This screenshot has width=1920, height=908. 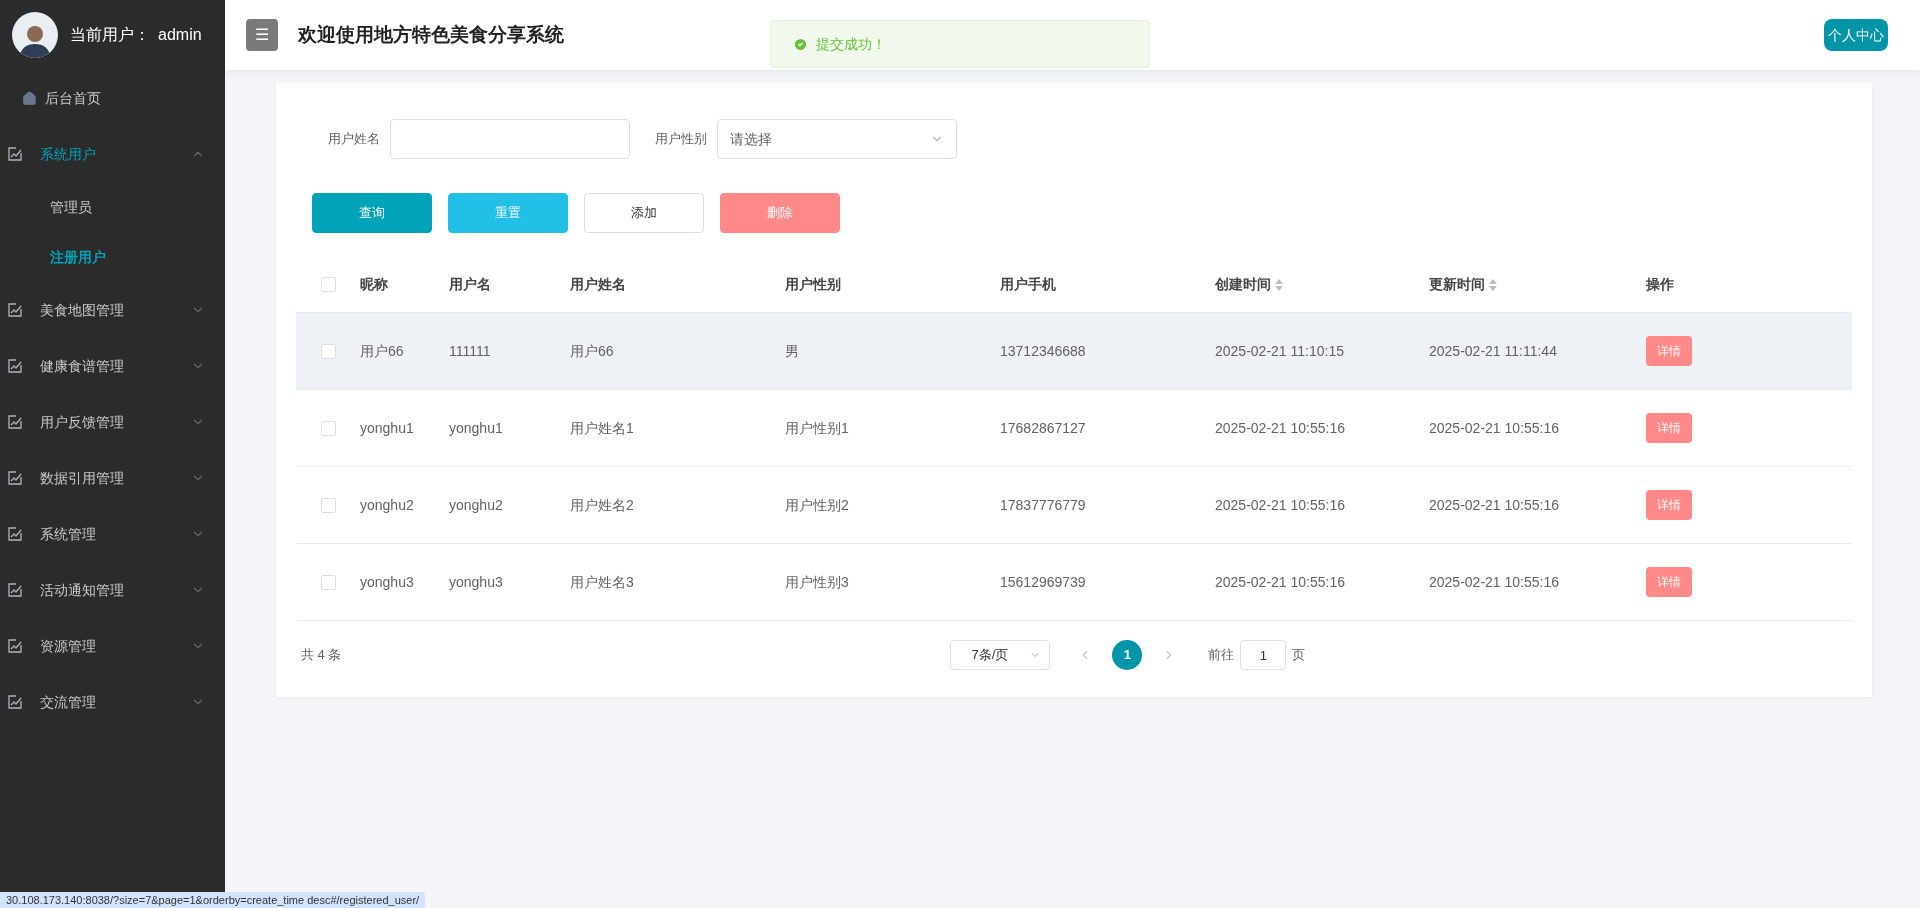 What do you see at coordinates (112, 257) in the screenshot?
I see `submenu-item: 注册用户` at bounding box center [112, 257].